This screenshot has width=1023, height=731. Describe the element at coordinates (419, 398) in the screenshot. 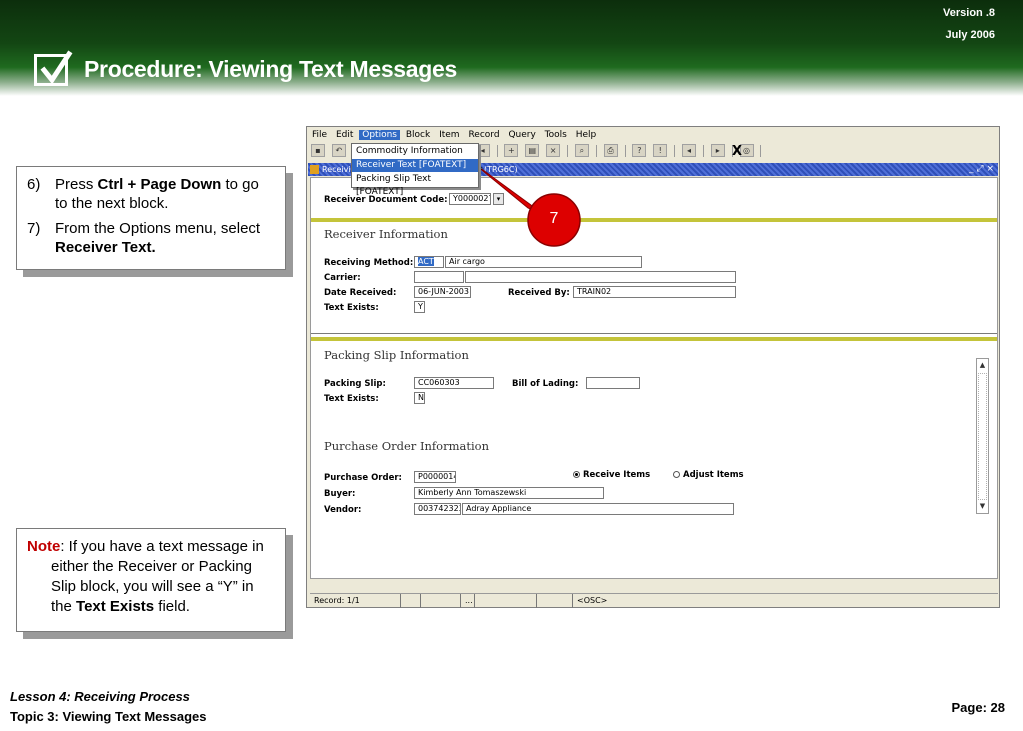

I see `packing-text-exists-field: N` at that location.